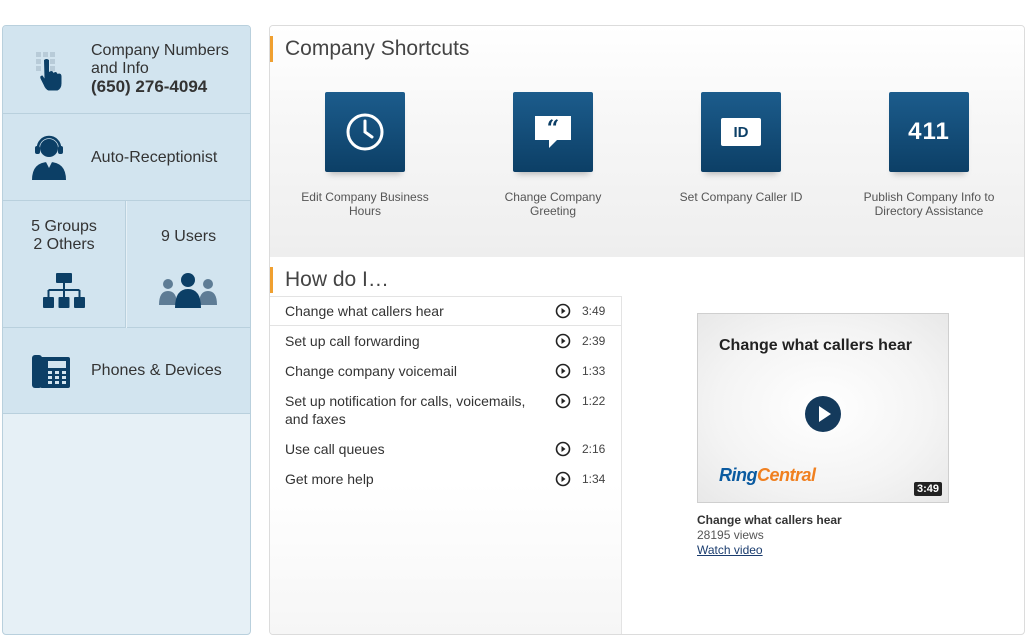  Describe the element at coordinates (371, 371) in the screenshot. I see `howdo-item-label: Change company voicemail` at that location.